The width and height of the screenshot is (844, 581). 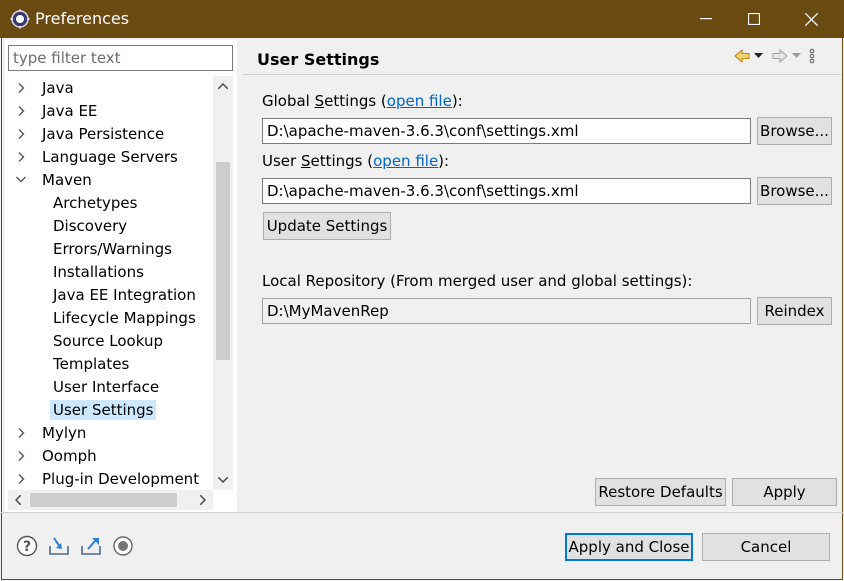 I want to click on page-nav-toolbar, so click(x=774, y=56).